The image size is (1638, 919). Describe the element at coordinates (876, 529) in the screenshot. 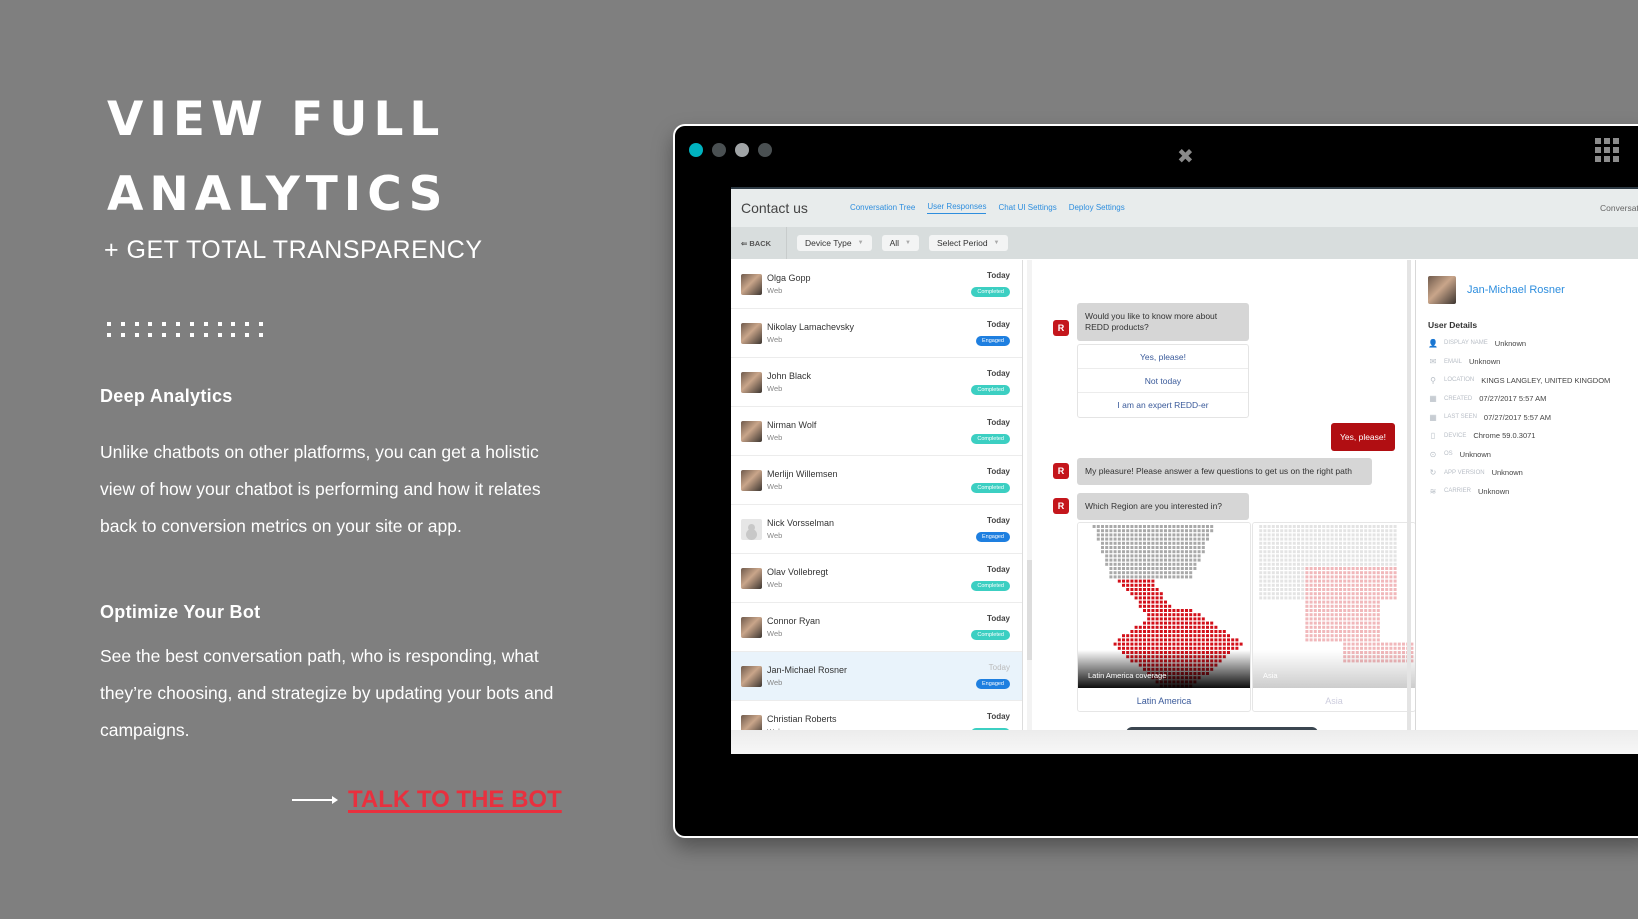

I see `conversation-row: Nick Vorsselman Web Today Engaged` at that location.